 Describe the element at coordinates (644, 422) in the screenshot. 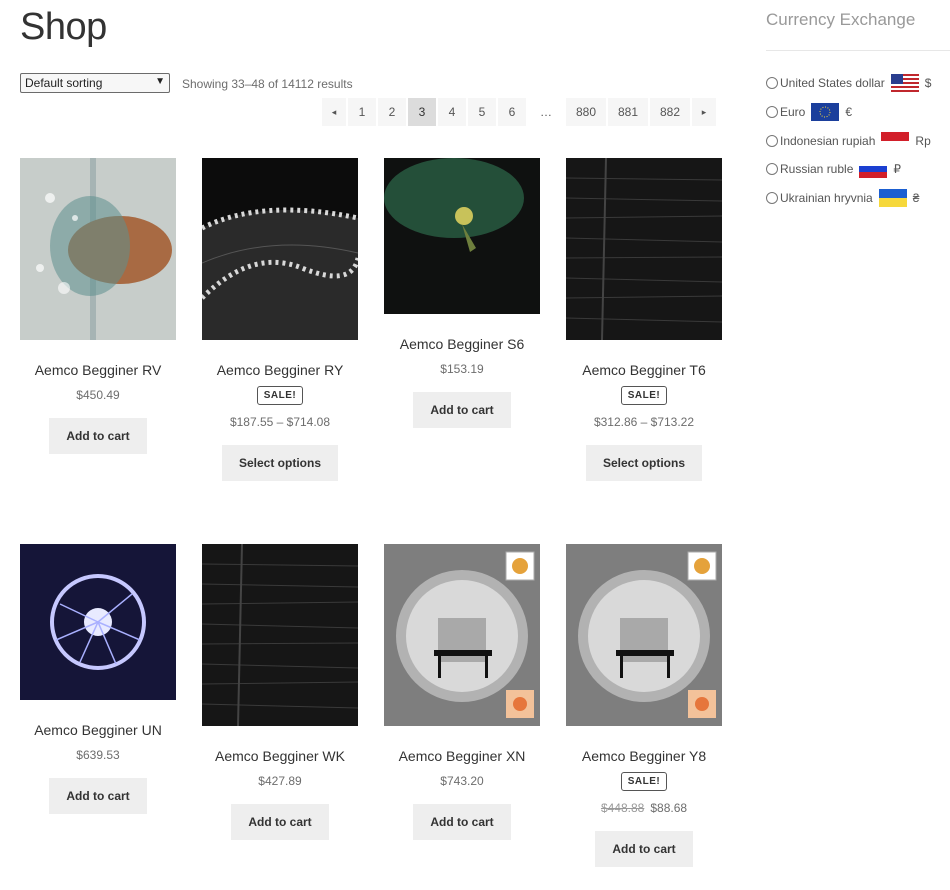

I see `product-price: $312.86 – $713.22` at that location.